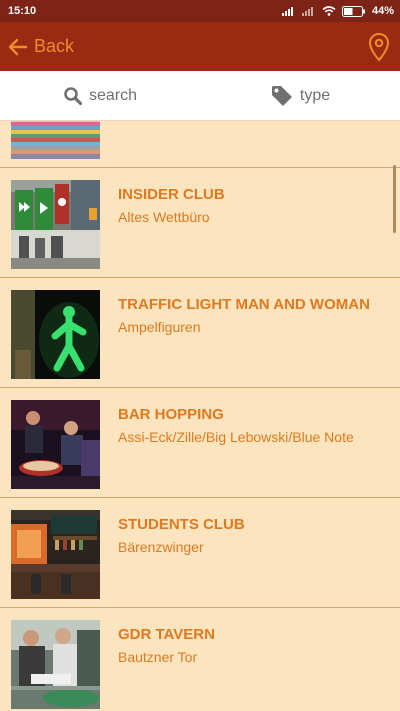 This screenshot has width=400, height=711. Describe the element at coordinates (337, 11) in the screenshot. I see `status-icons: 44%` at that location.